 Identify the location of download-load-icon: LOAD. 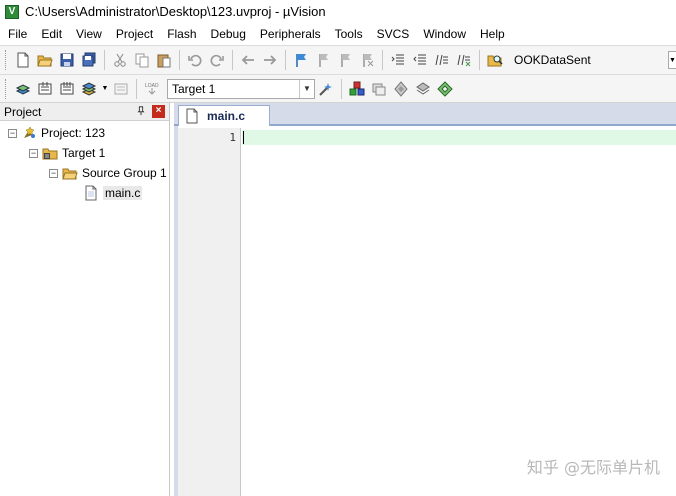
(152, 89).